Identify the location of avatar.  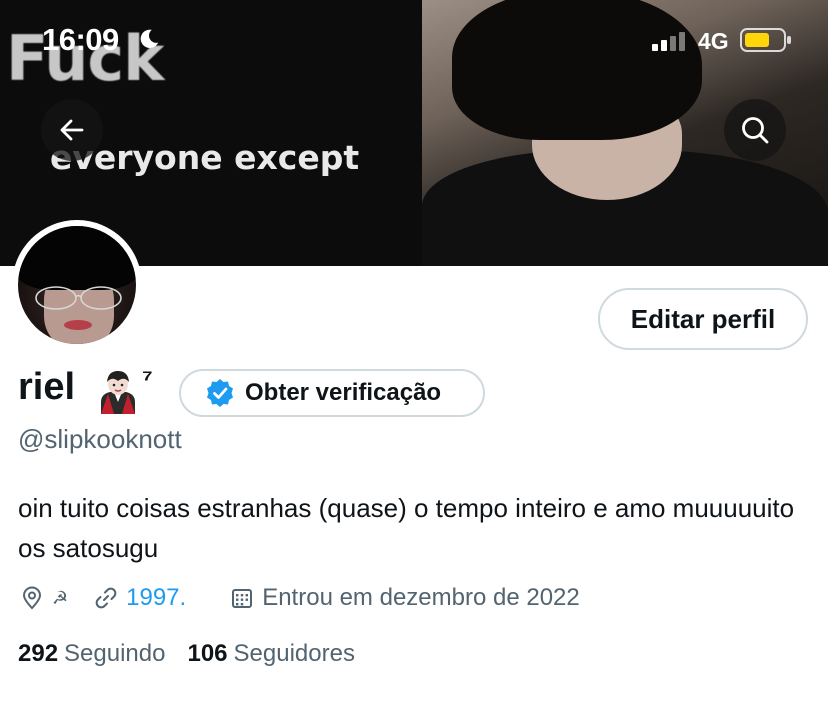
(77, 285).